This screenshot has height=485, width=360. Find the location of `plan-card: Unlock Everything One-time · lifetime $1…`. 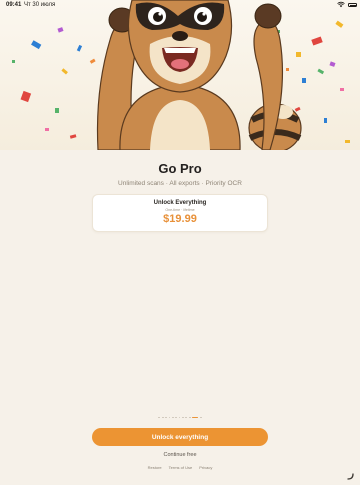

plan-card: Unlock Everything One-time · lifetime $1… is located at coordinates (180, 213).